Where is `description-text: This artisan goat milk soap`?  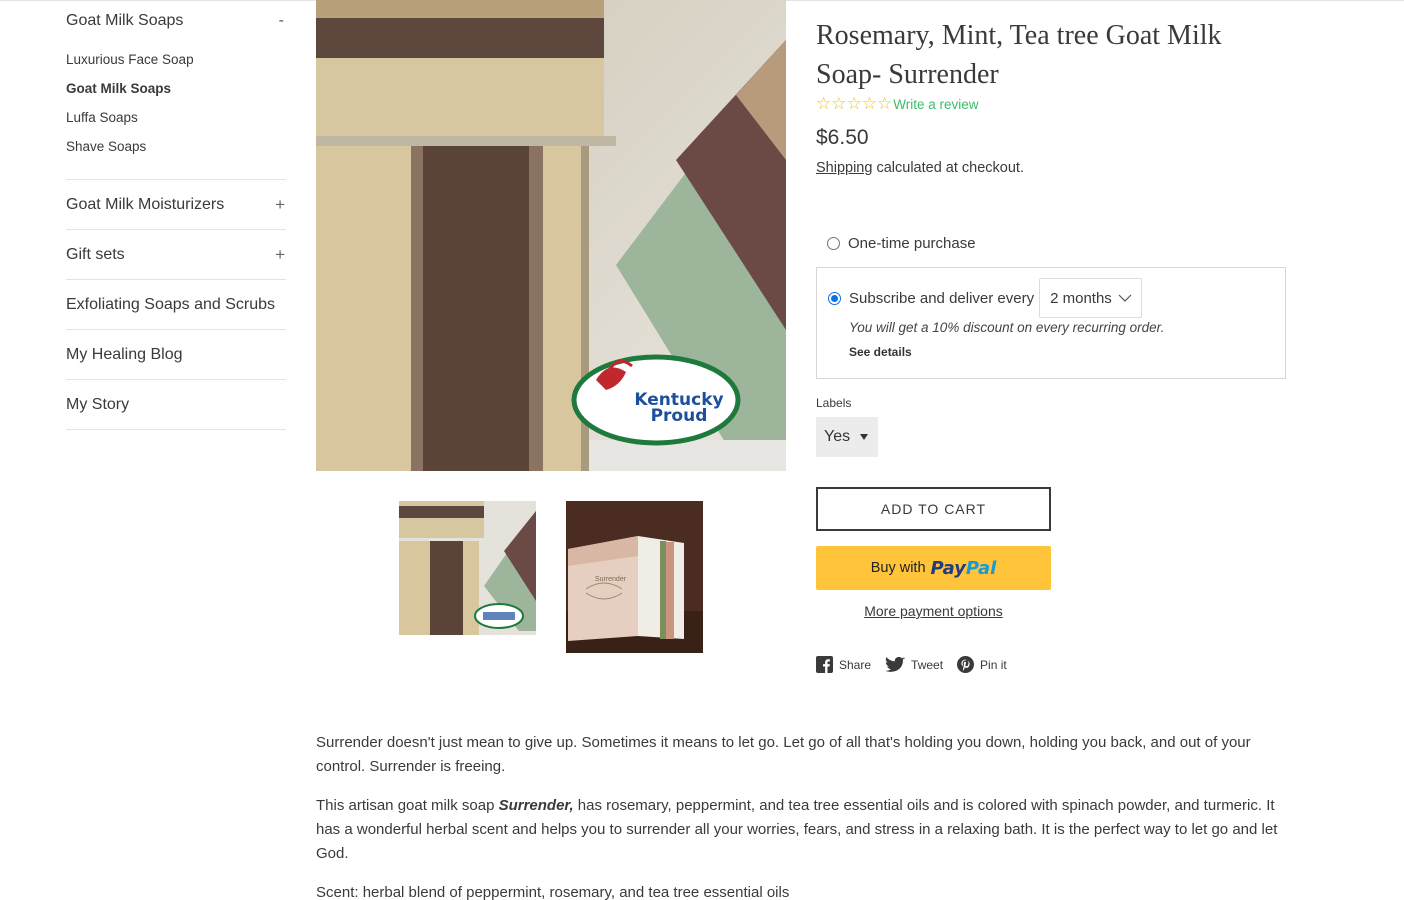
description-text: This artisan goat milk soap is located at coordinates (407, 805).